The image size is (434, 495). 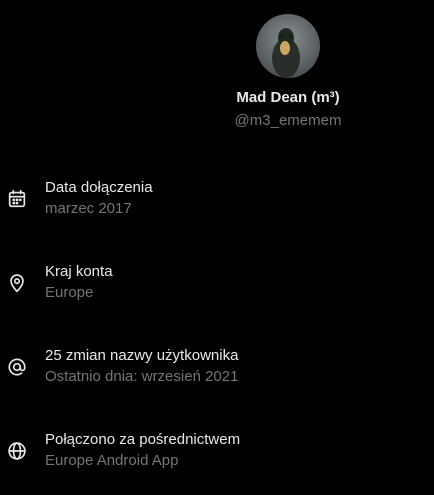 What do you see at coordinates (217, 200) in the screenshot?
I see `info-row-joined: Data dołączenia marzec 2017` at bounding box center [217, 200].